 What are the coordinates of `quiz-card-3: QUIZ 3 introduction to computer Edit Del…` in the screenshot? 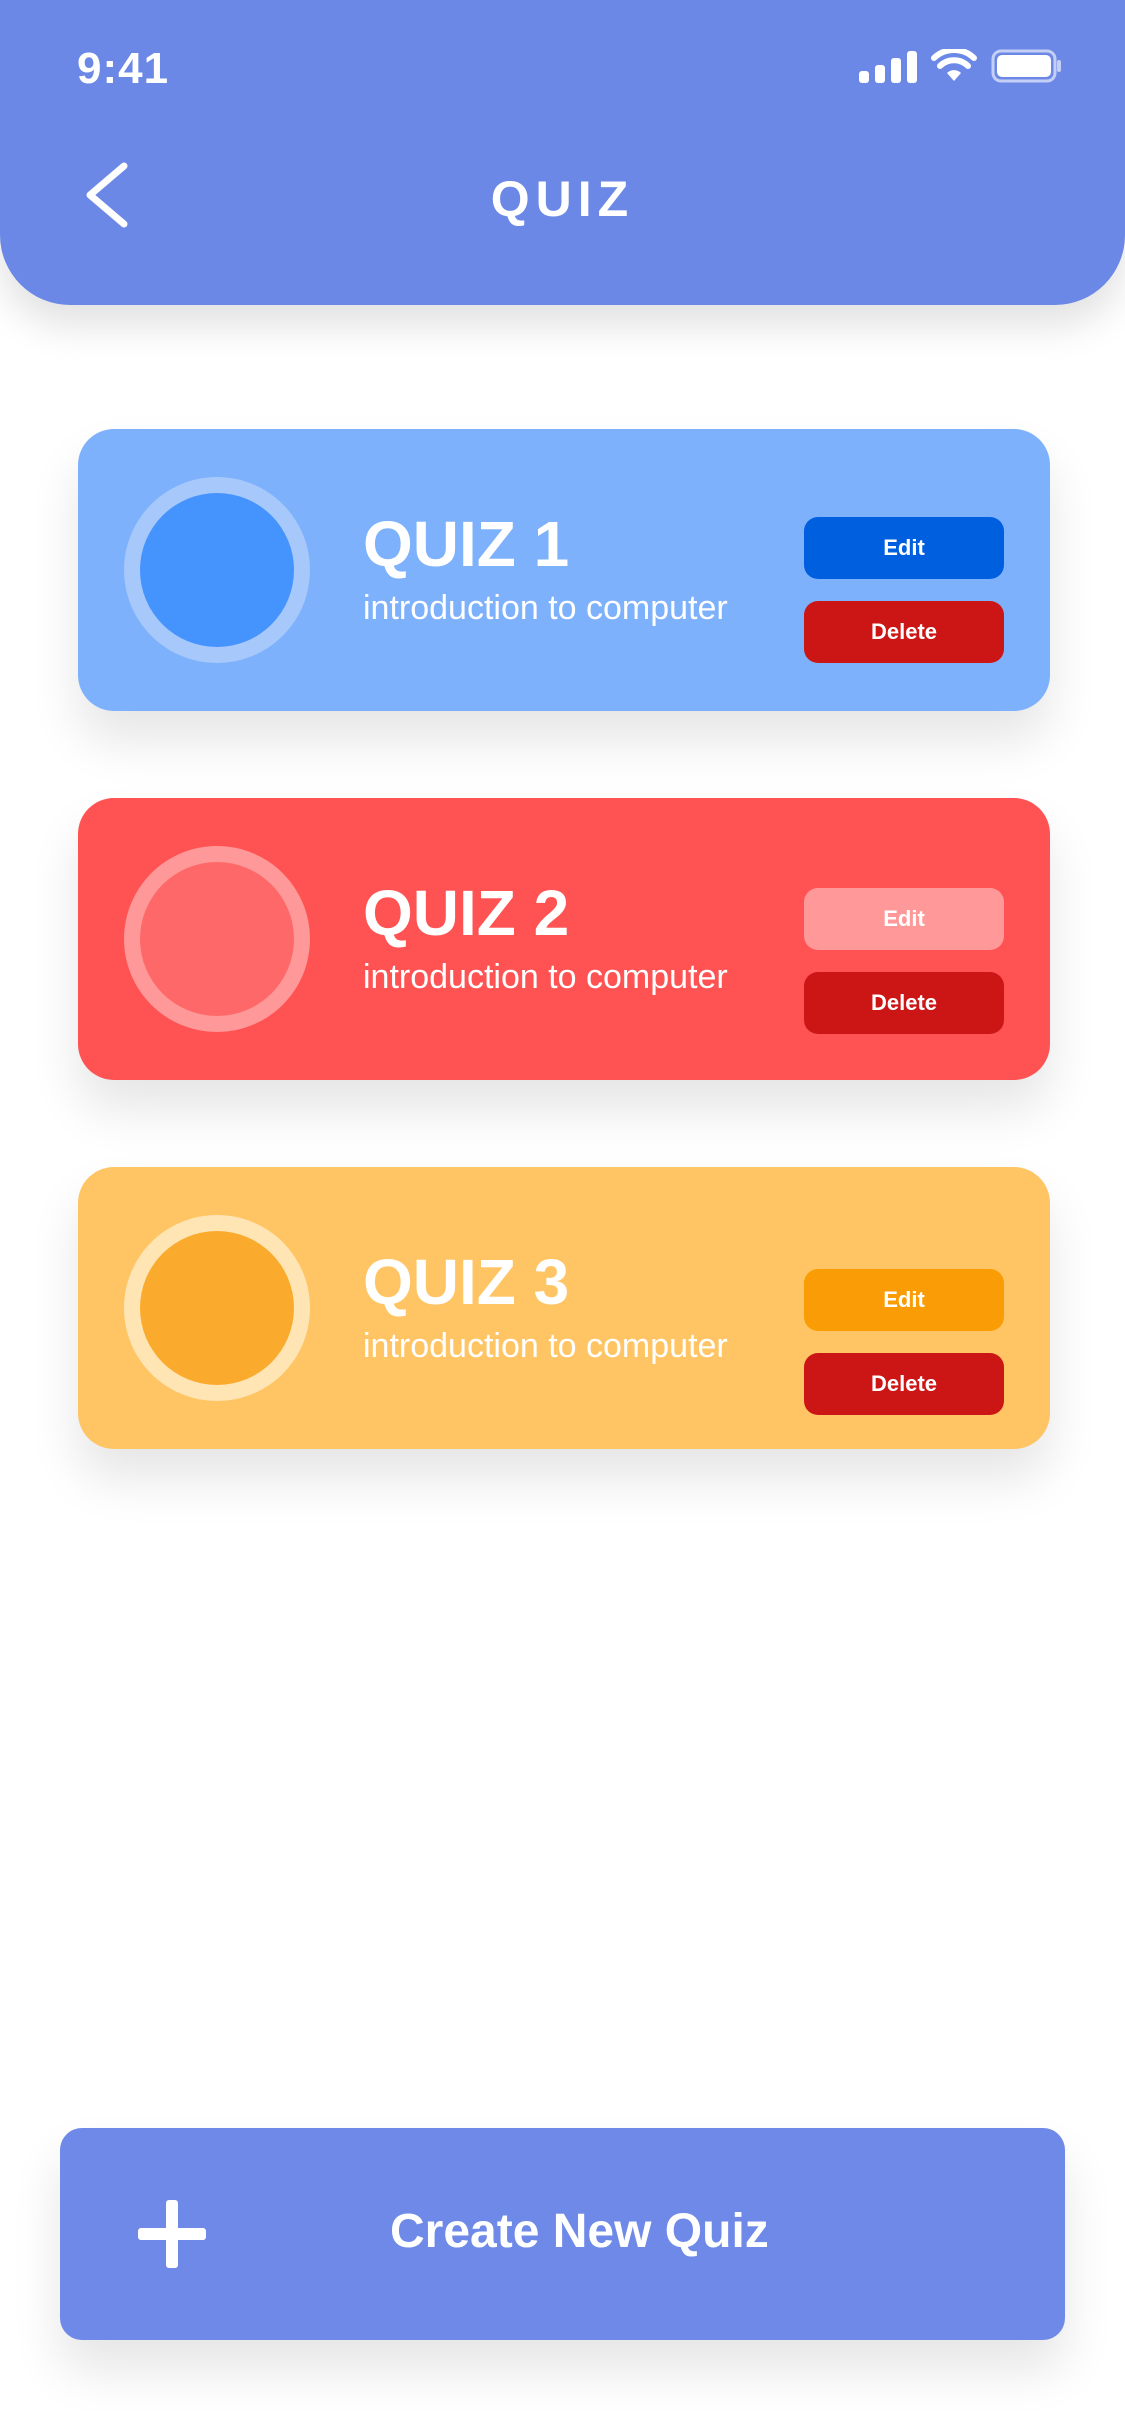 It's located at (564, 1308).